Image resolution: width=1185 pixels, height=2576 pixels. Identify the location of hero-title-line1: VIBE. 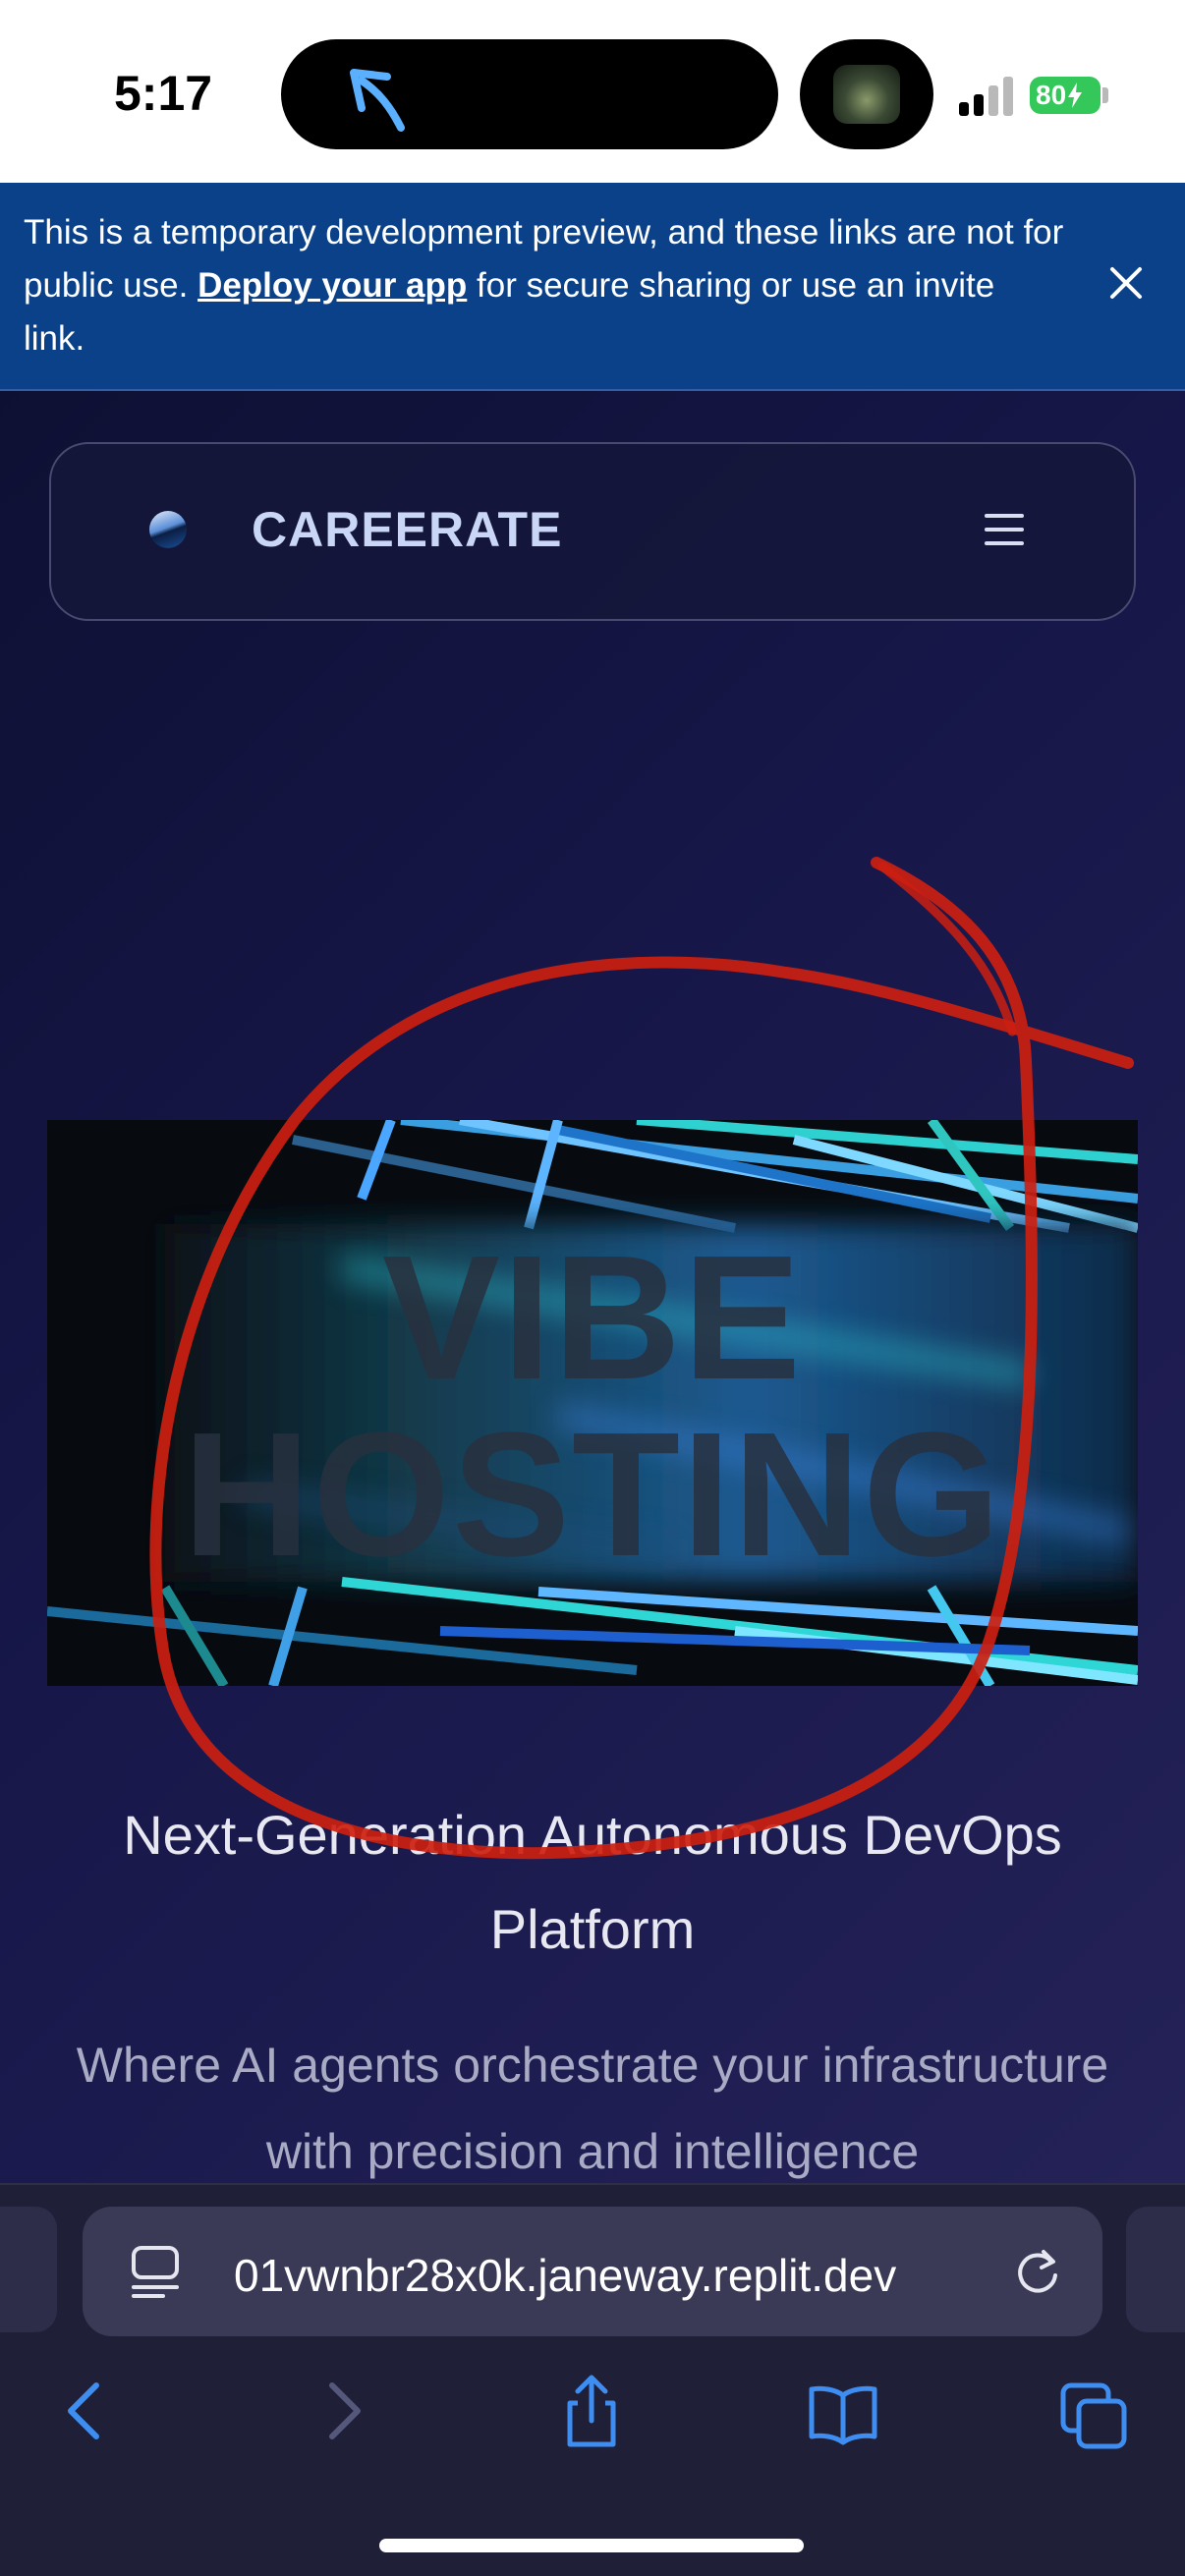
(592, 1318).